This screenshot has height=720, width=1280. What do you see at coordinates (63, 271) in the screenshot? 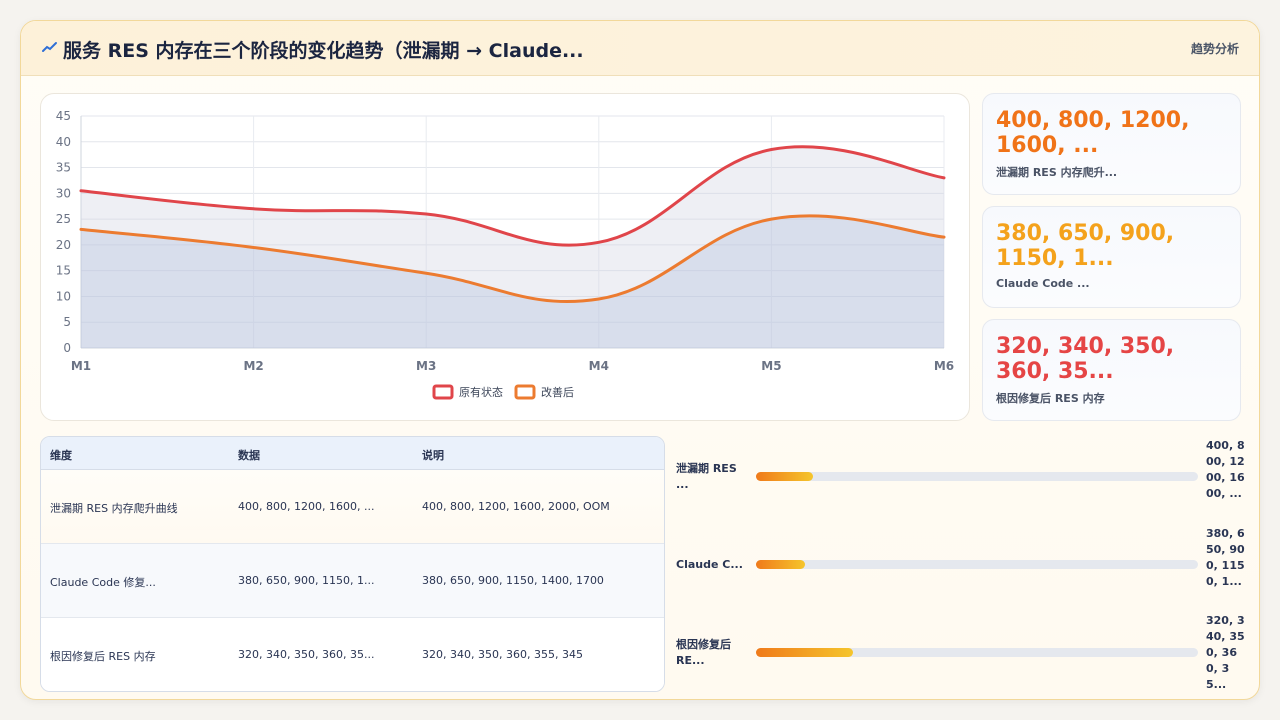
I see `y-tick-label: 15` at bounding box center [63, 271].